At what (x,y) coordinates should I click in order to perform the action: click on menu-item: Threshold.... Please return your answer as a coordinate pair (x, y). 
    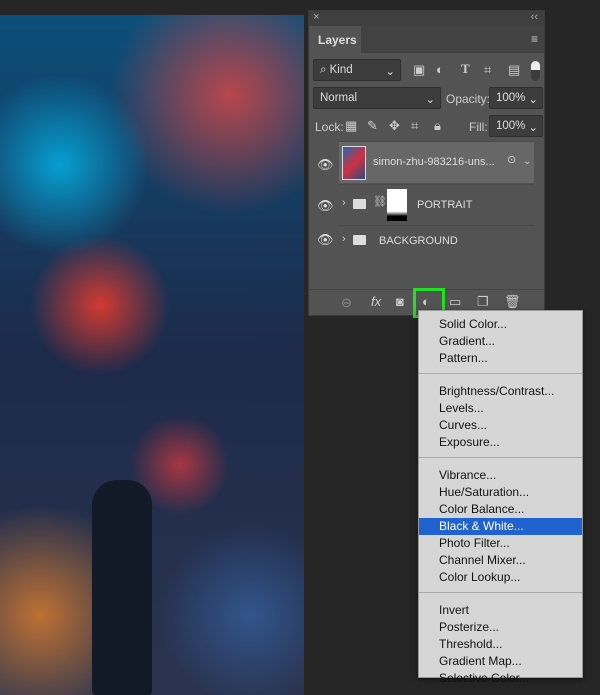
    Looking at the image, I should click on (500, 644).